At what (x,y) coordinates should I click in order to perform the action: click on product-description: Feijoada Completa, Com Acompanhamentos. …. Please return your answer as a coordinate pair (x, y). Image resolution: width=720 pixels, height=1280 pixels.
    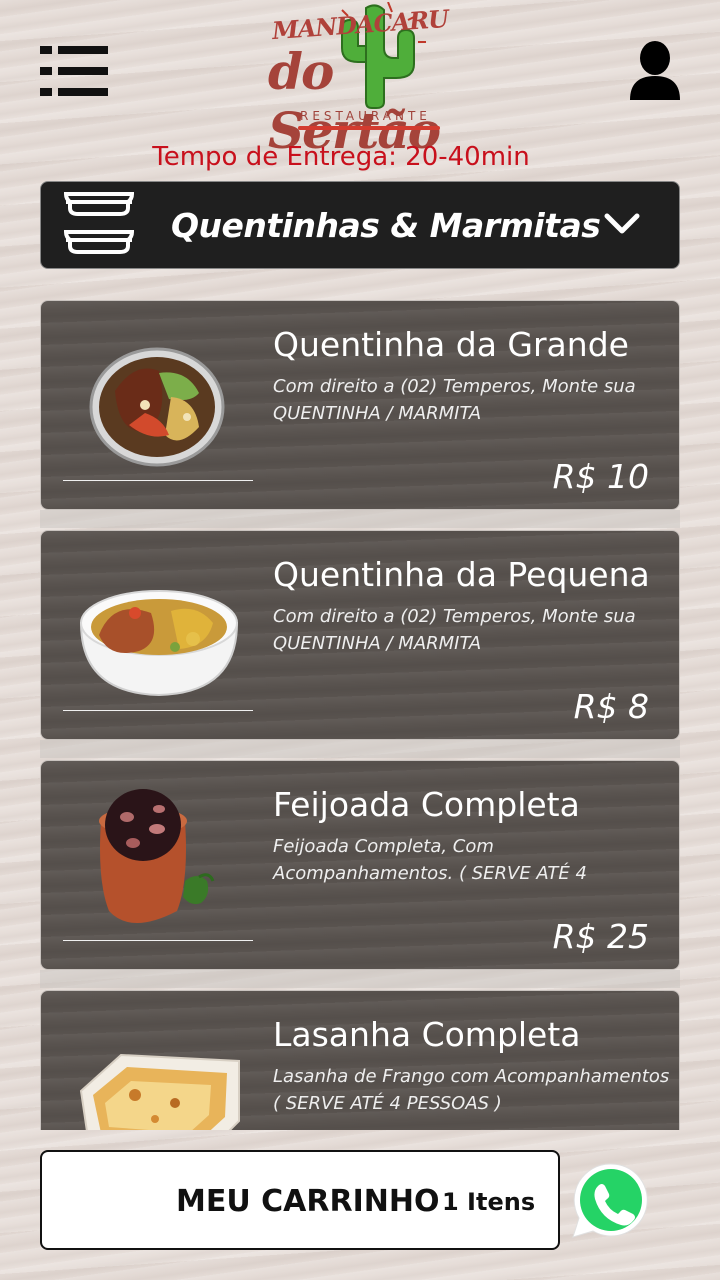
    Looking at the image, I should click on (430, 860).